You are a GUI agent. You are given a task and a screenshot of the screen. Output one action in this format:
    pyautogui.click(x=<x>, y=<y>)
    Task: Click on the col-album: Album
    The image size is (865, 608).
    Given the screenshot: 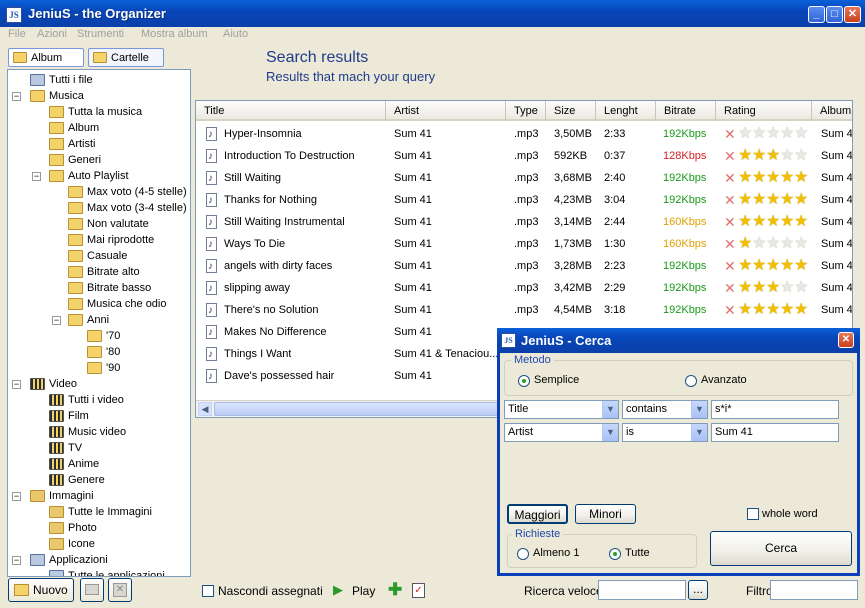 What is the action you would take?
    pyautogui.click(x=832, y=111)
    